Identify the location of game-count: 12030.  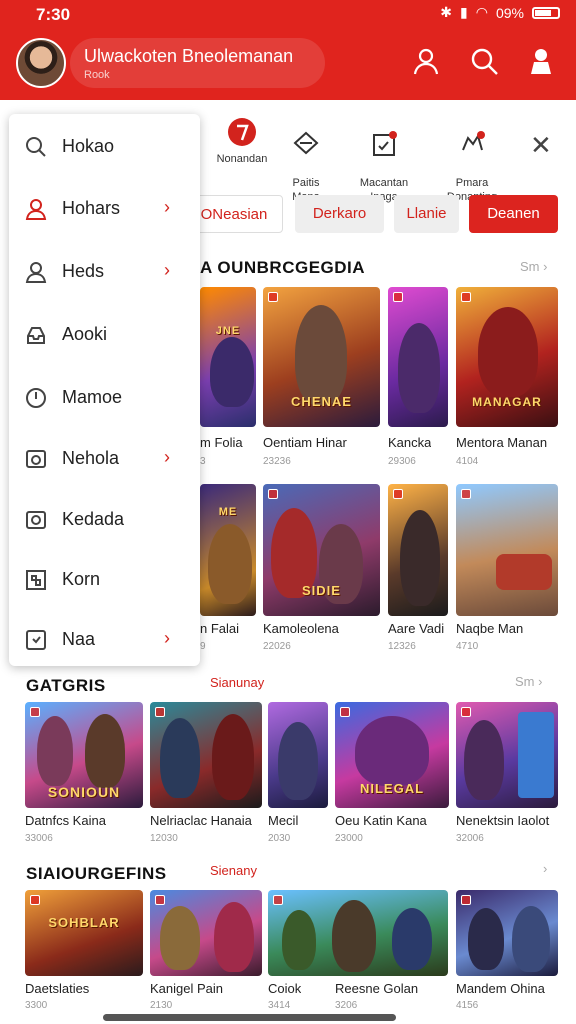
(164, 838).